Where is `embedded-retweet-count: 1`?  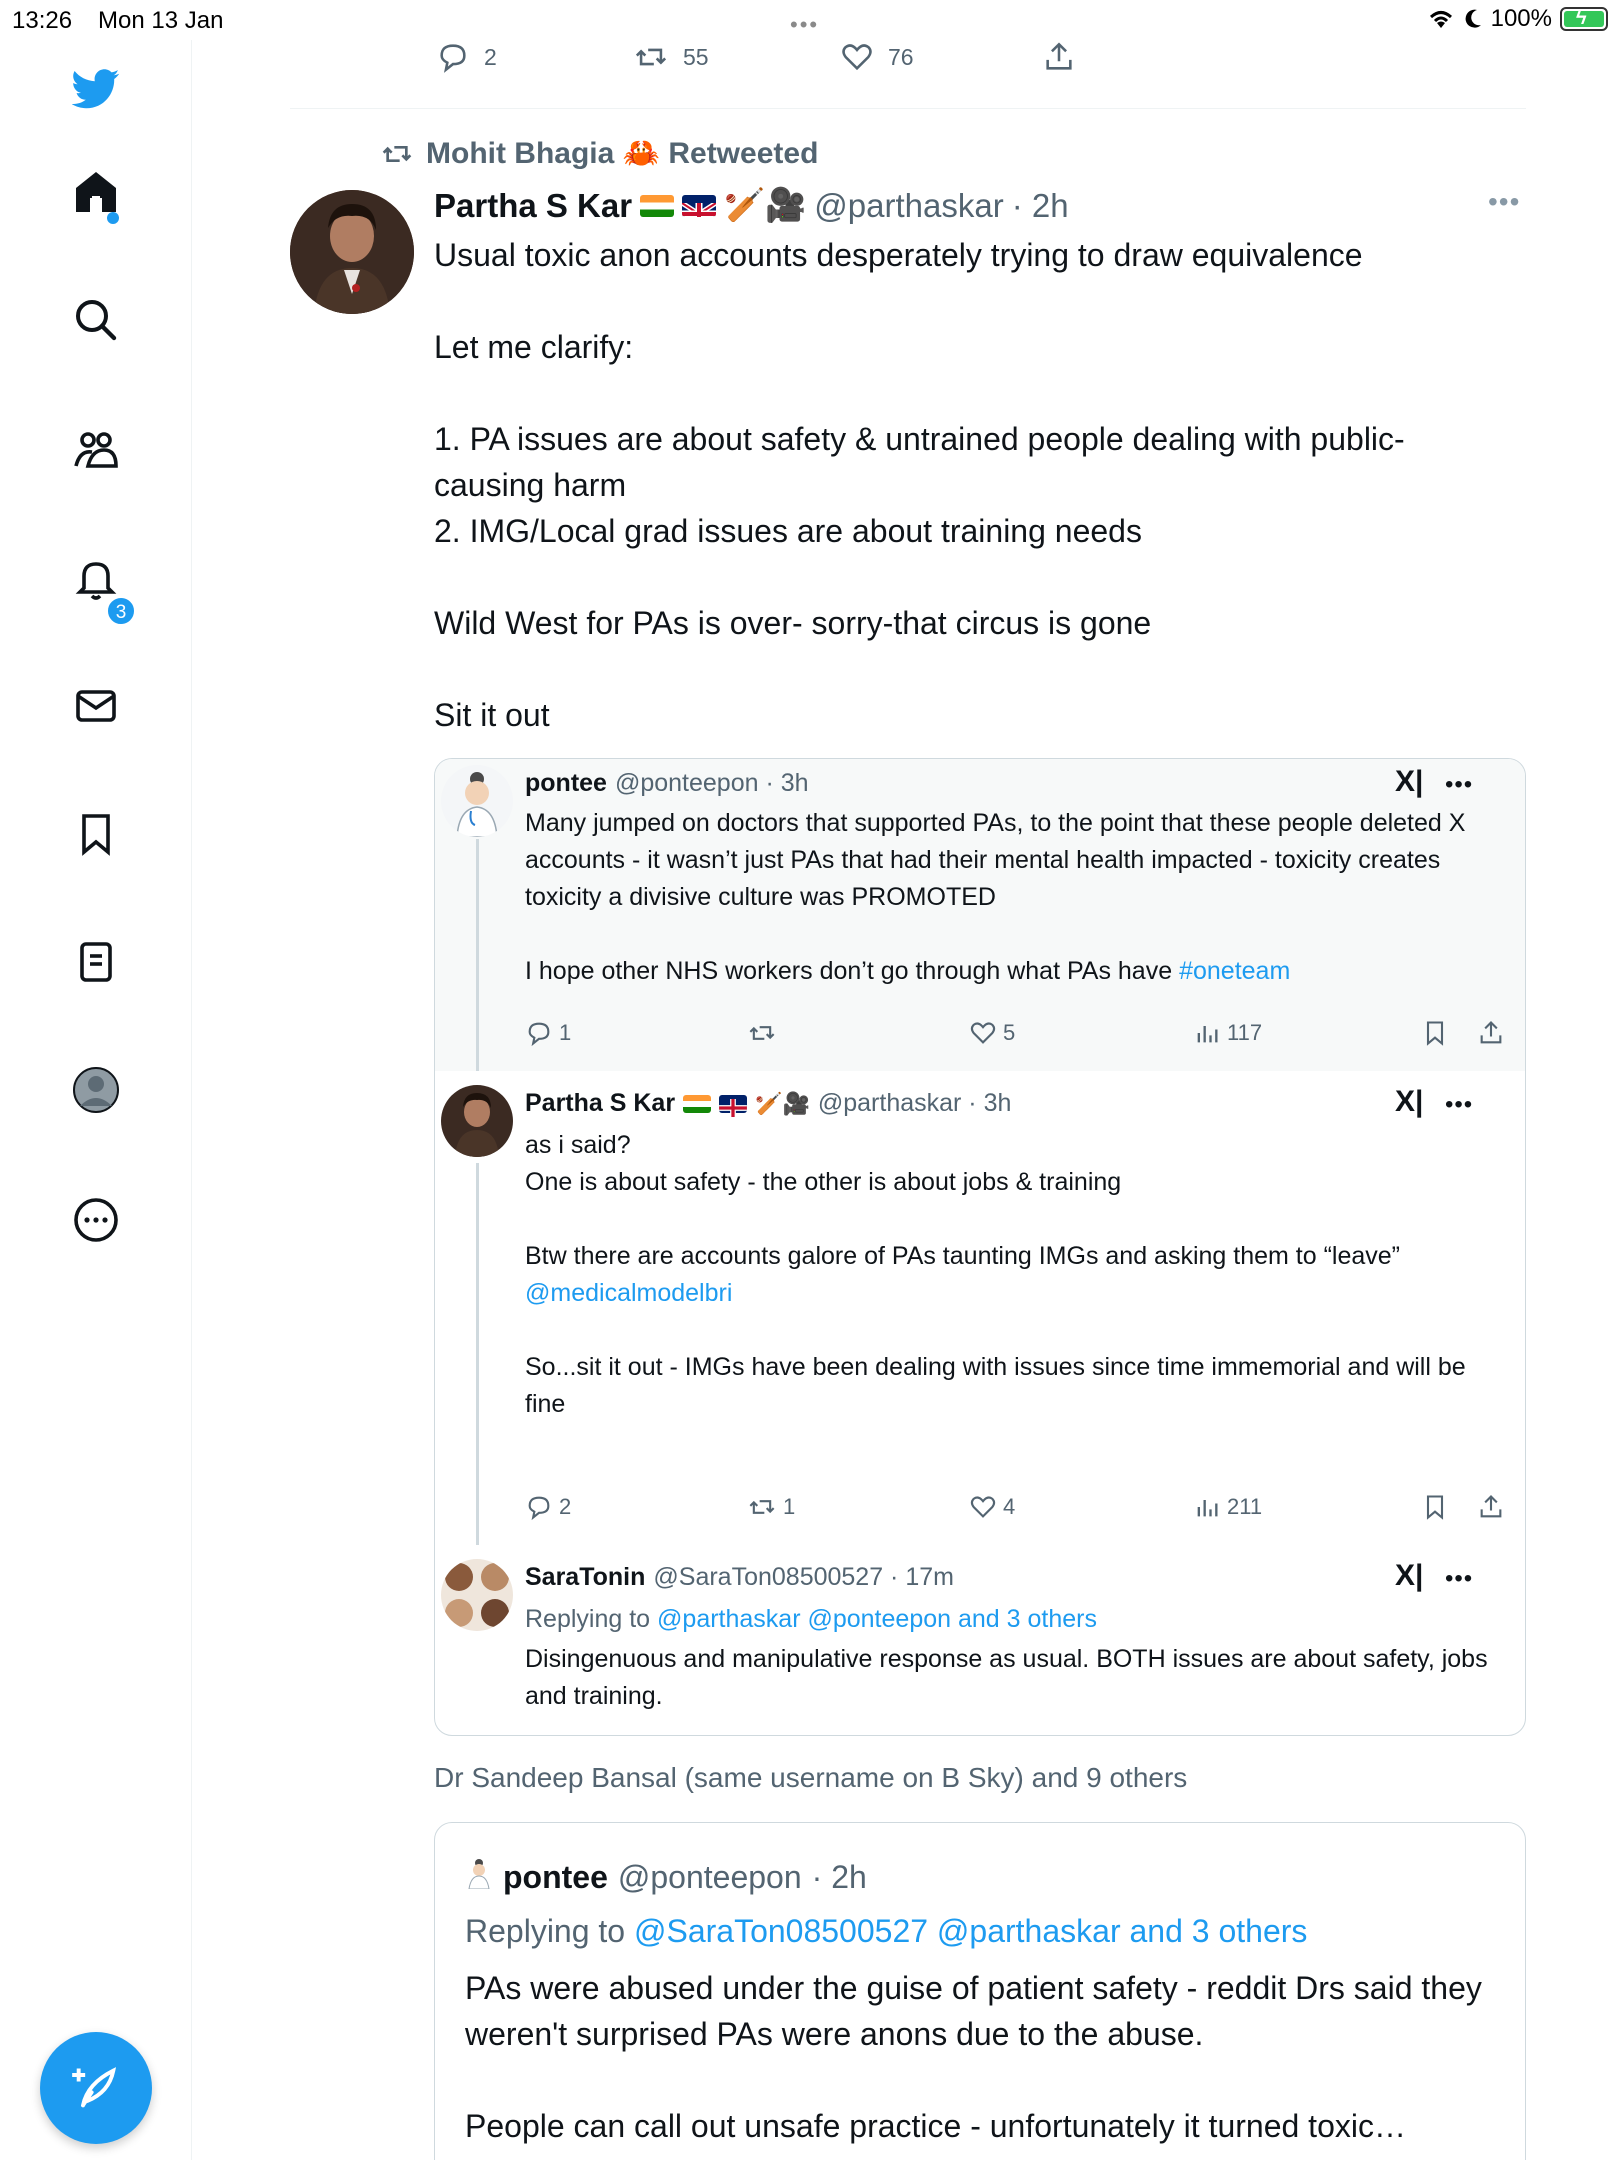
embedded-retweet-count: 1 is located at coordinates (789, 1506).